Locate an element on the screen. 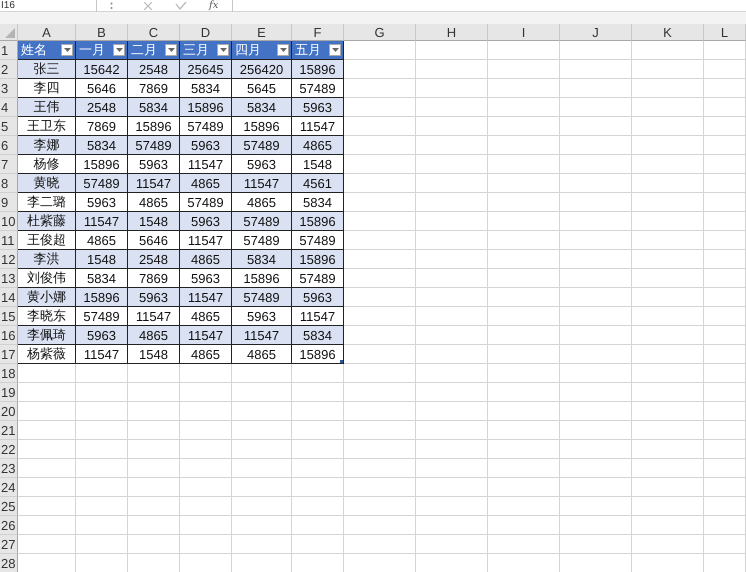  row-header: 10 is located at coordinates (9, 221).